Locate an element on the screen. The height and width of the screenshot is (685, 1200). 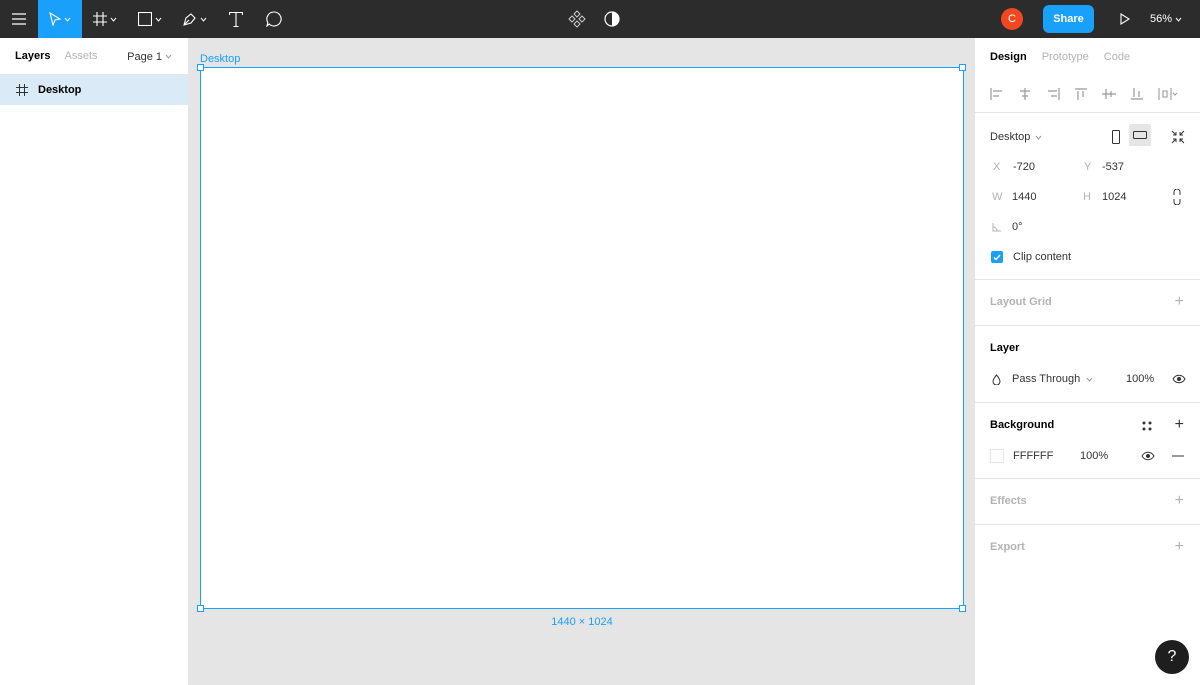
comment-tool-button is located at coordinates (274, 19).